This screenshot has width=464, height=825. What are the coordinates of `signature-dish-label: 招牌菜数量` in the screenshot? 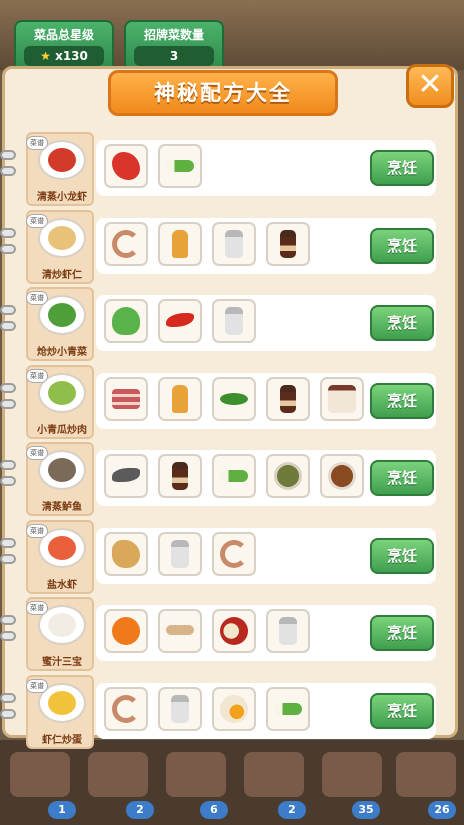 It's located at (173, 35).